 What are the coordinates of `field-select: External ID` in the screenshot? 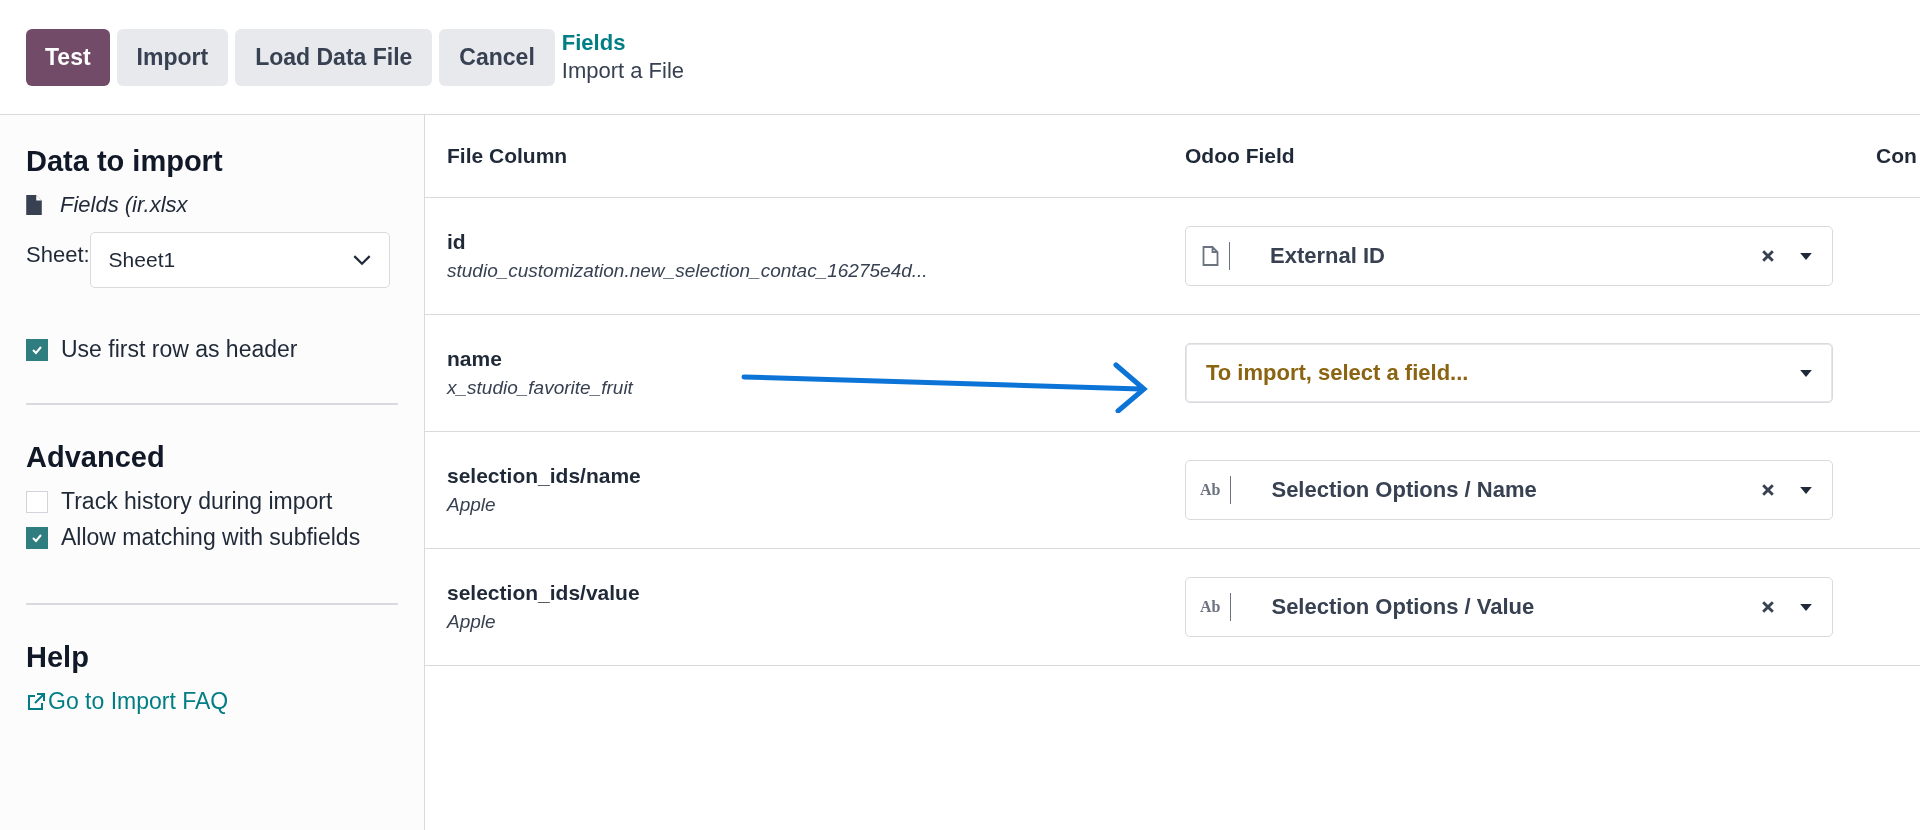 It's located at (1509, 256).